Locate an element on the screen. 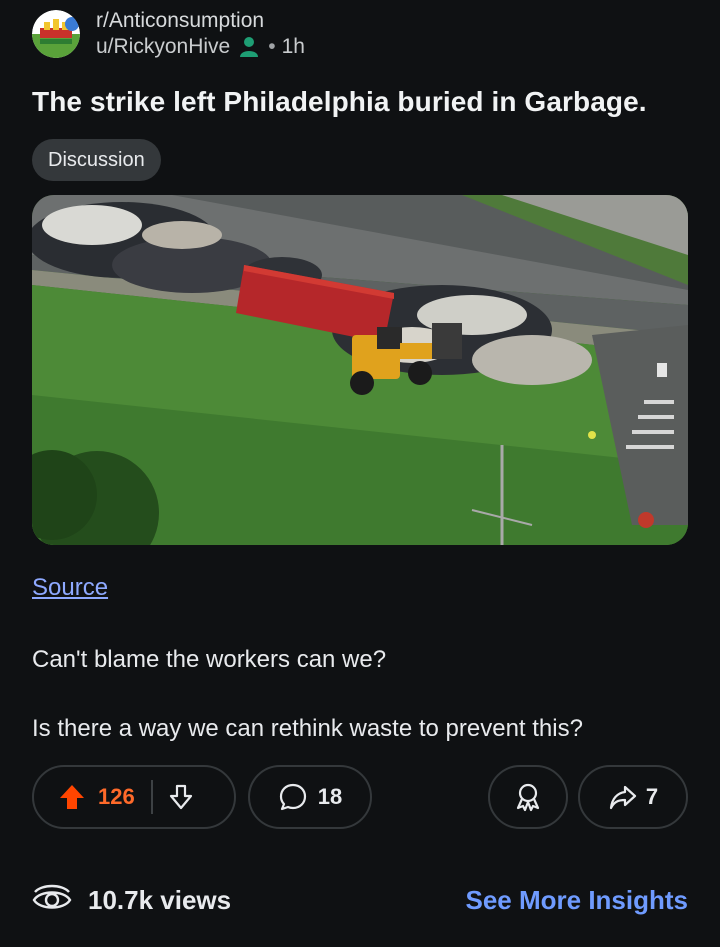 This screenshot has height=947, width=720. views-stat: 10.7k views is located at coordinates (131, 900).